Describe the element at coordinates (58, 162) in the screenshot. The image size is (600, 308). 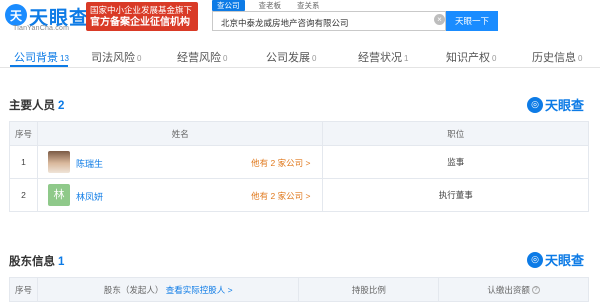
I see `avatar` at that location.